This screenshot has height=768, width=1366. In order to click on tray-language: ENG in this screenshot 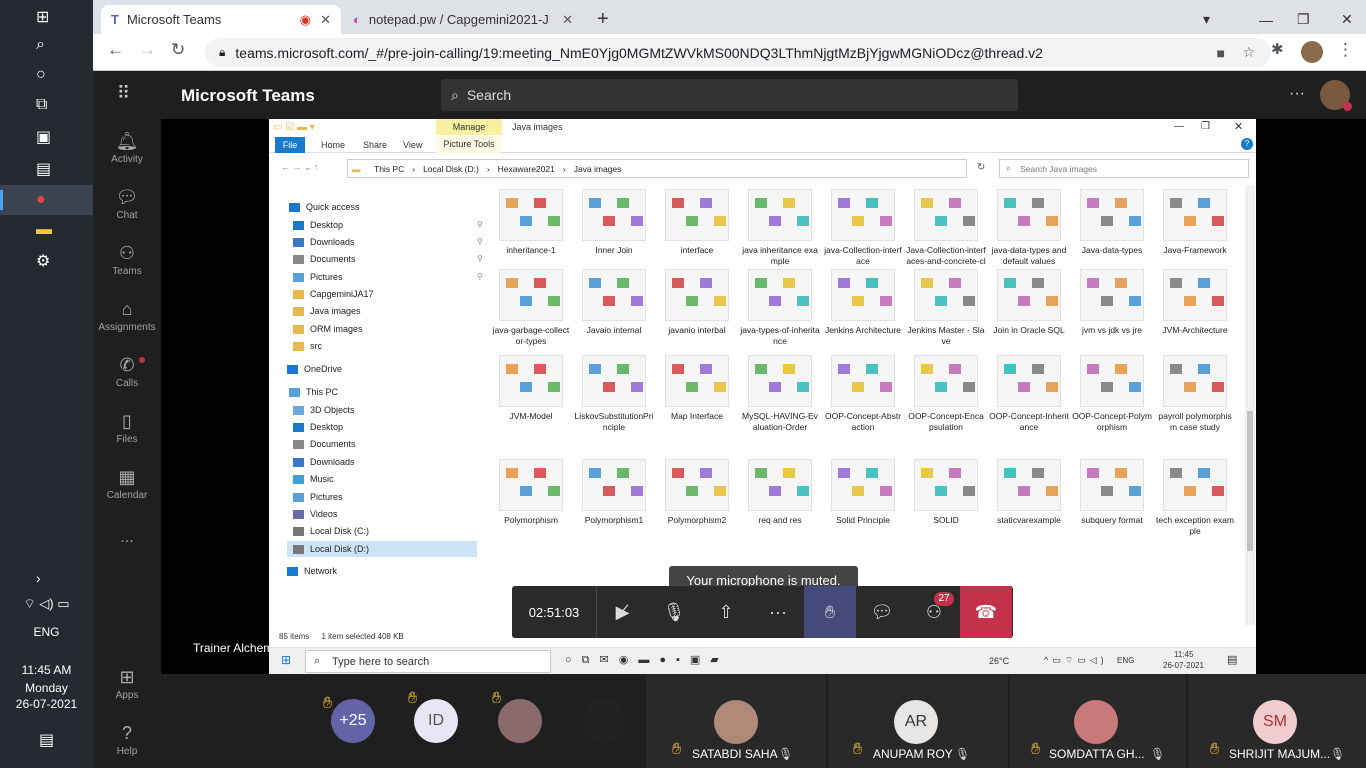, I will do `click(46, 632)`.